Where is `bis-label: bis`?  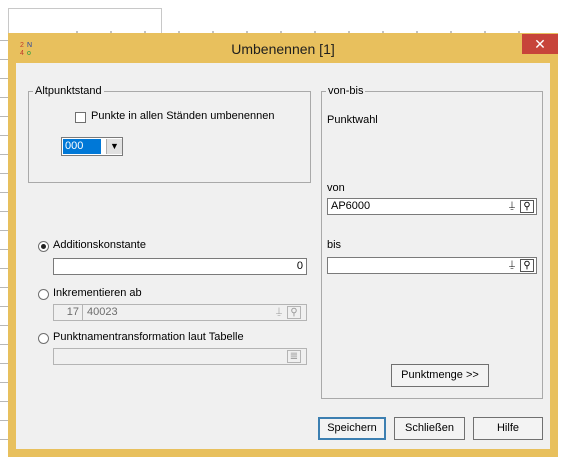
bis-label: bis is located at coordinates (334, 245).